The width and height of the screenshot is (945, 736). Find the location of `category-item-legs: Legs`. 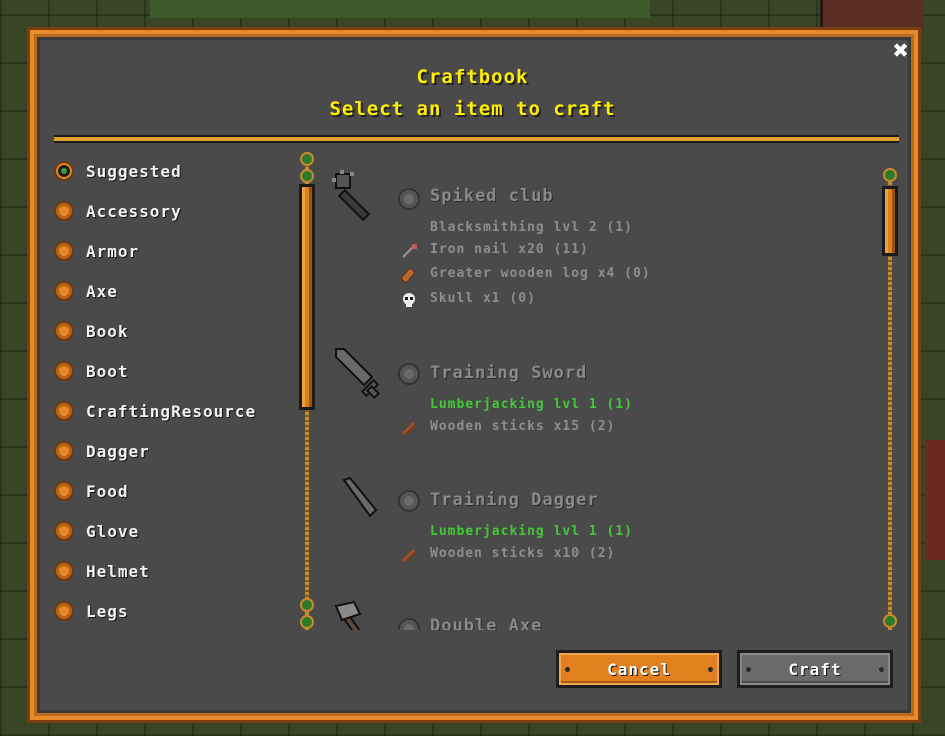

category-item-legs: Legs is located at coordinates (91, 611).